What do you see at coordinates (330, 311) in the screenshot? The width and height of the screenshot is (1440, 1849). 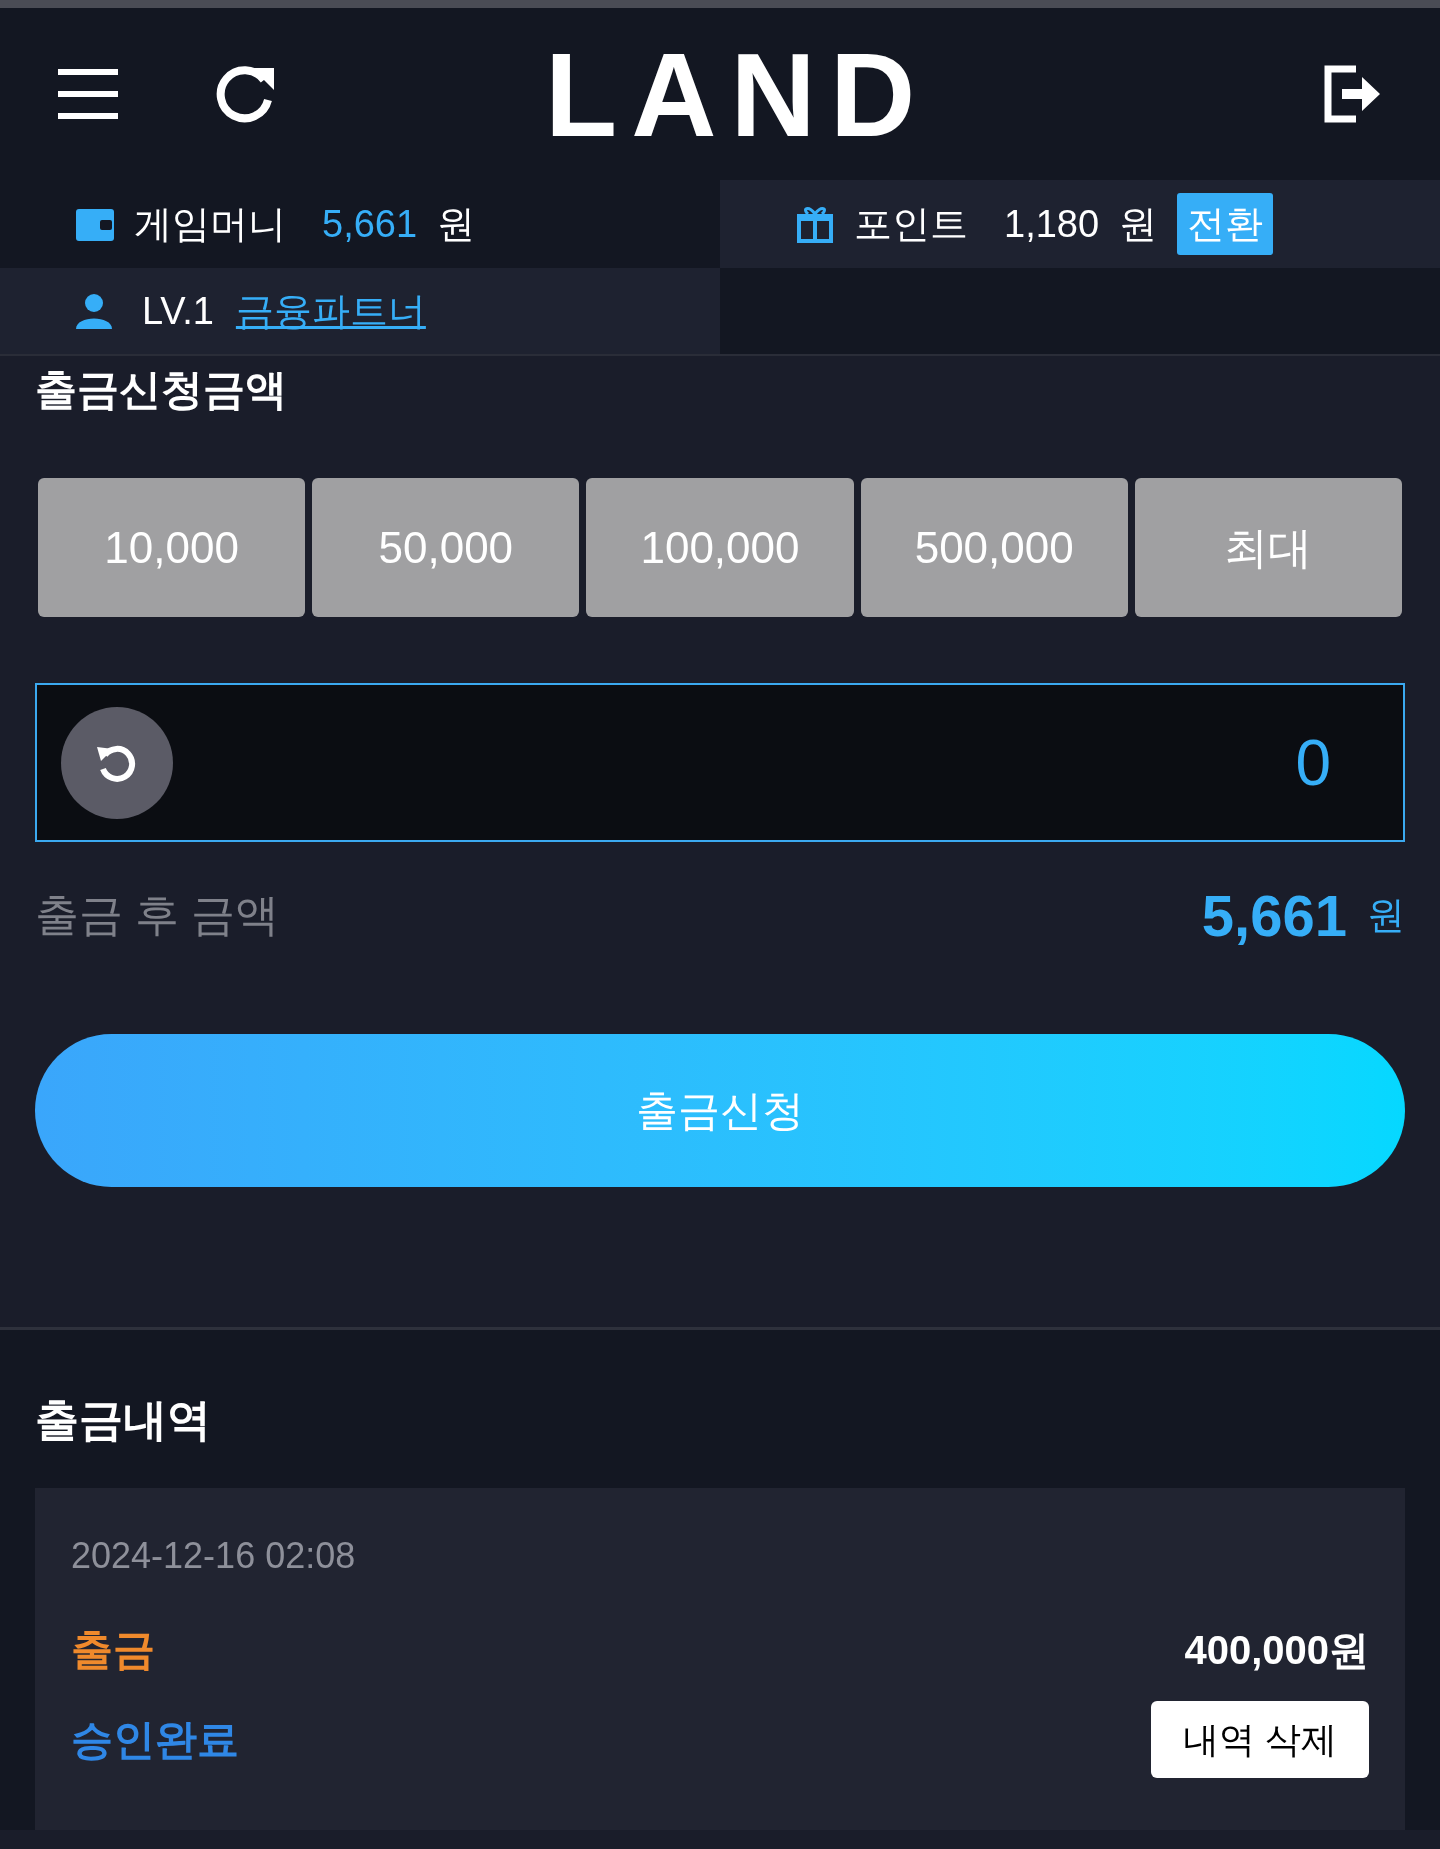 I see `grade-link: 금융파트너` at bounding box center [330, 311].